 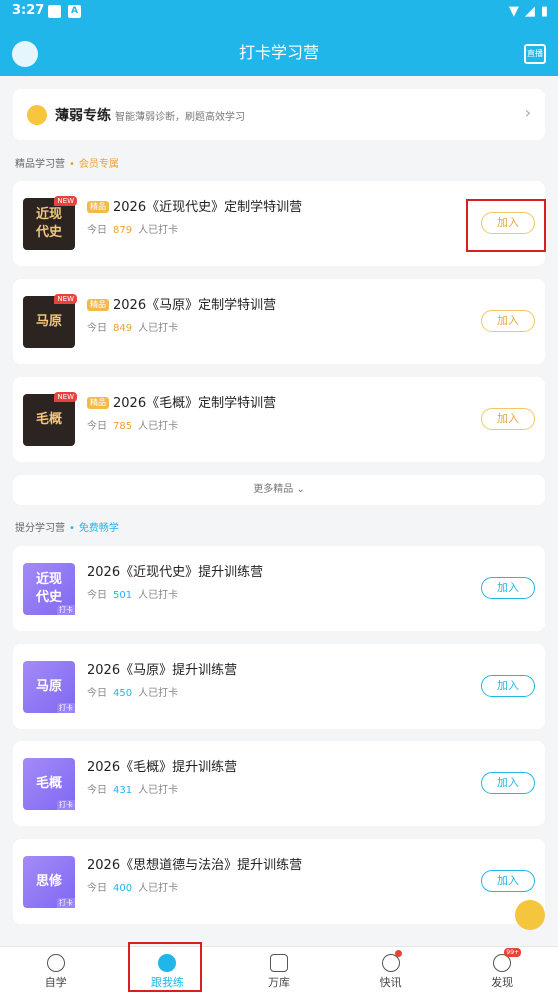 I want to click on checkin-count: 今日 785 人已打卡, so click(x=133, y=426).